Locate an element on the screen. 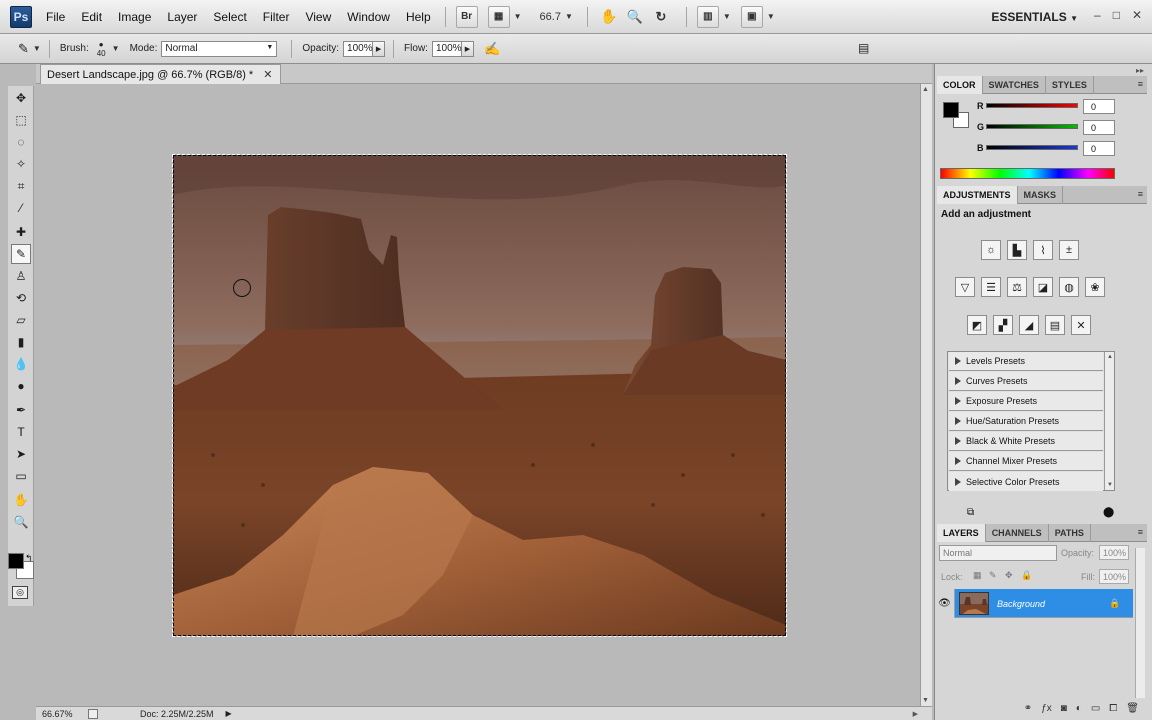 This screenshot has height=720, width=1152. black-white-icon: ◪ is located at coordinates (1043, 287).